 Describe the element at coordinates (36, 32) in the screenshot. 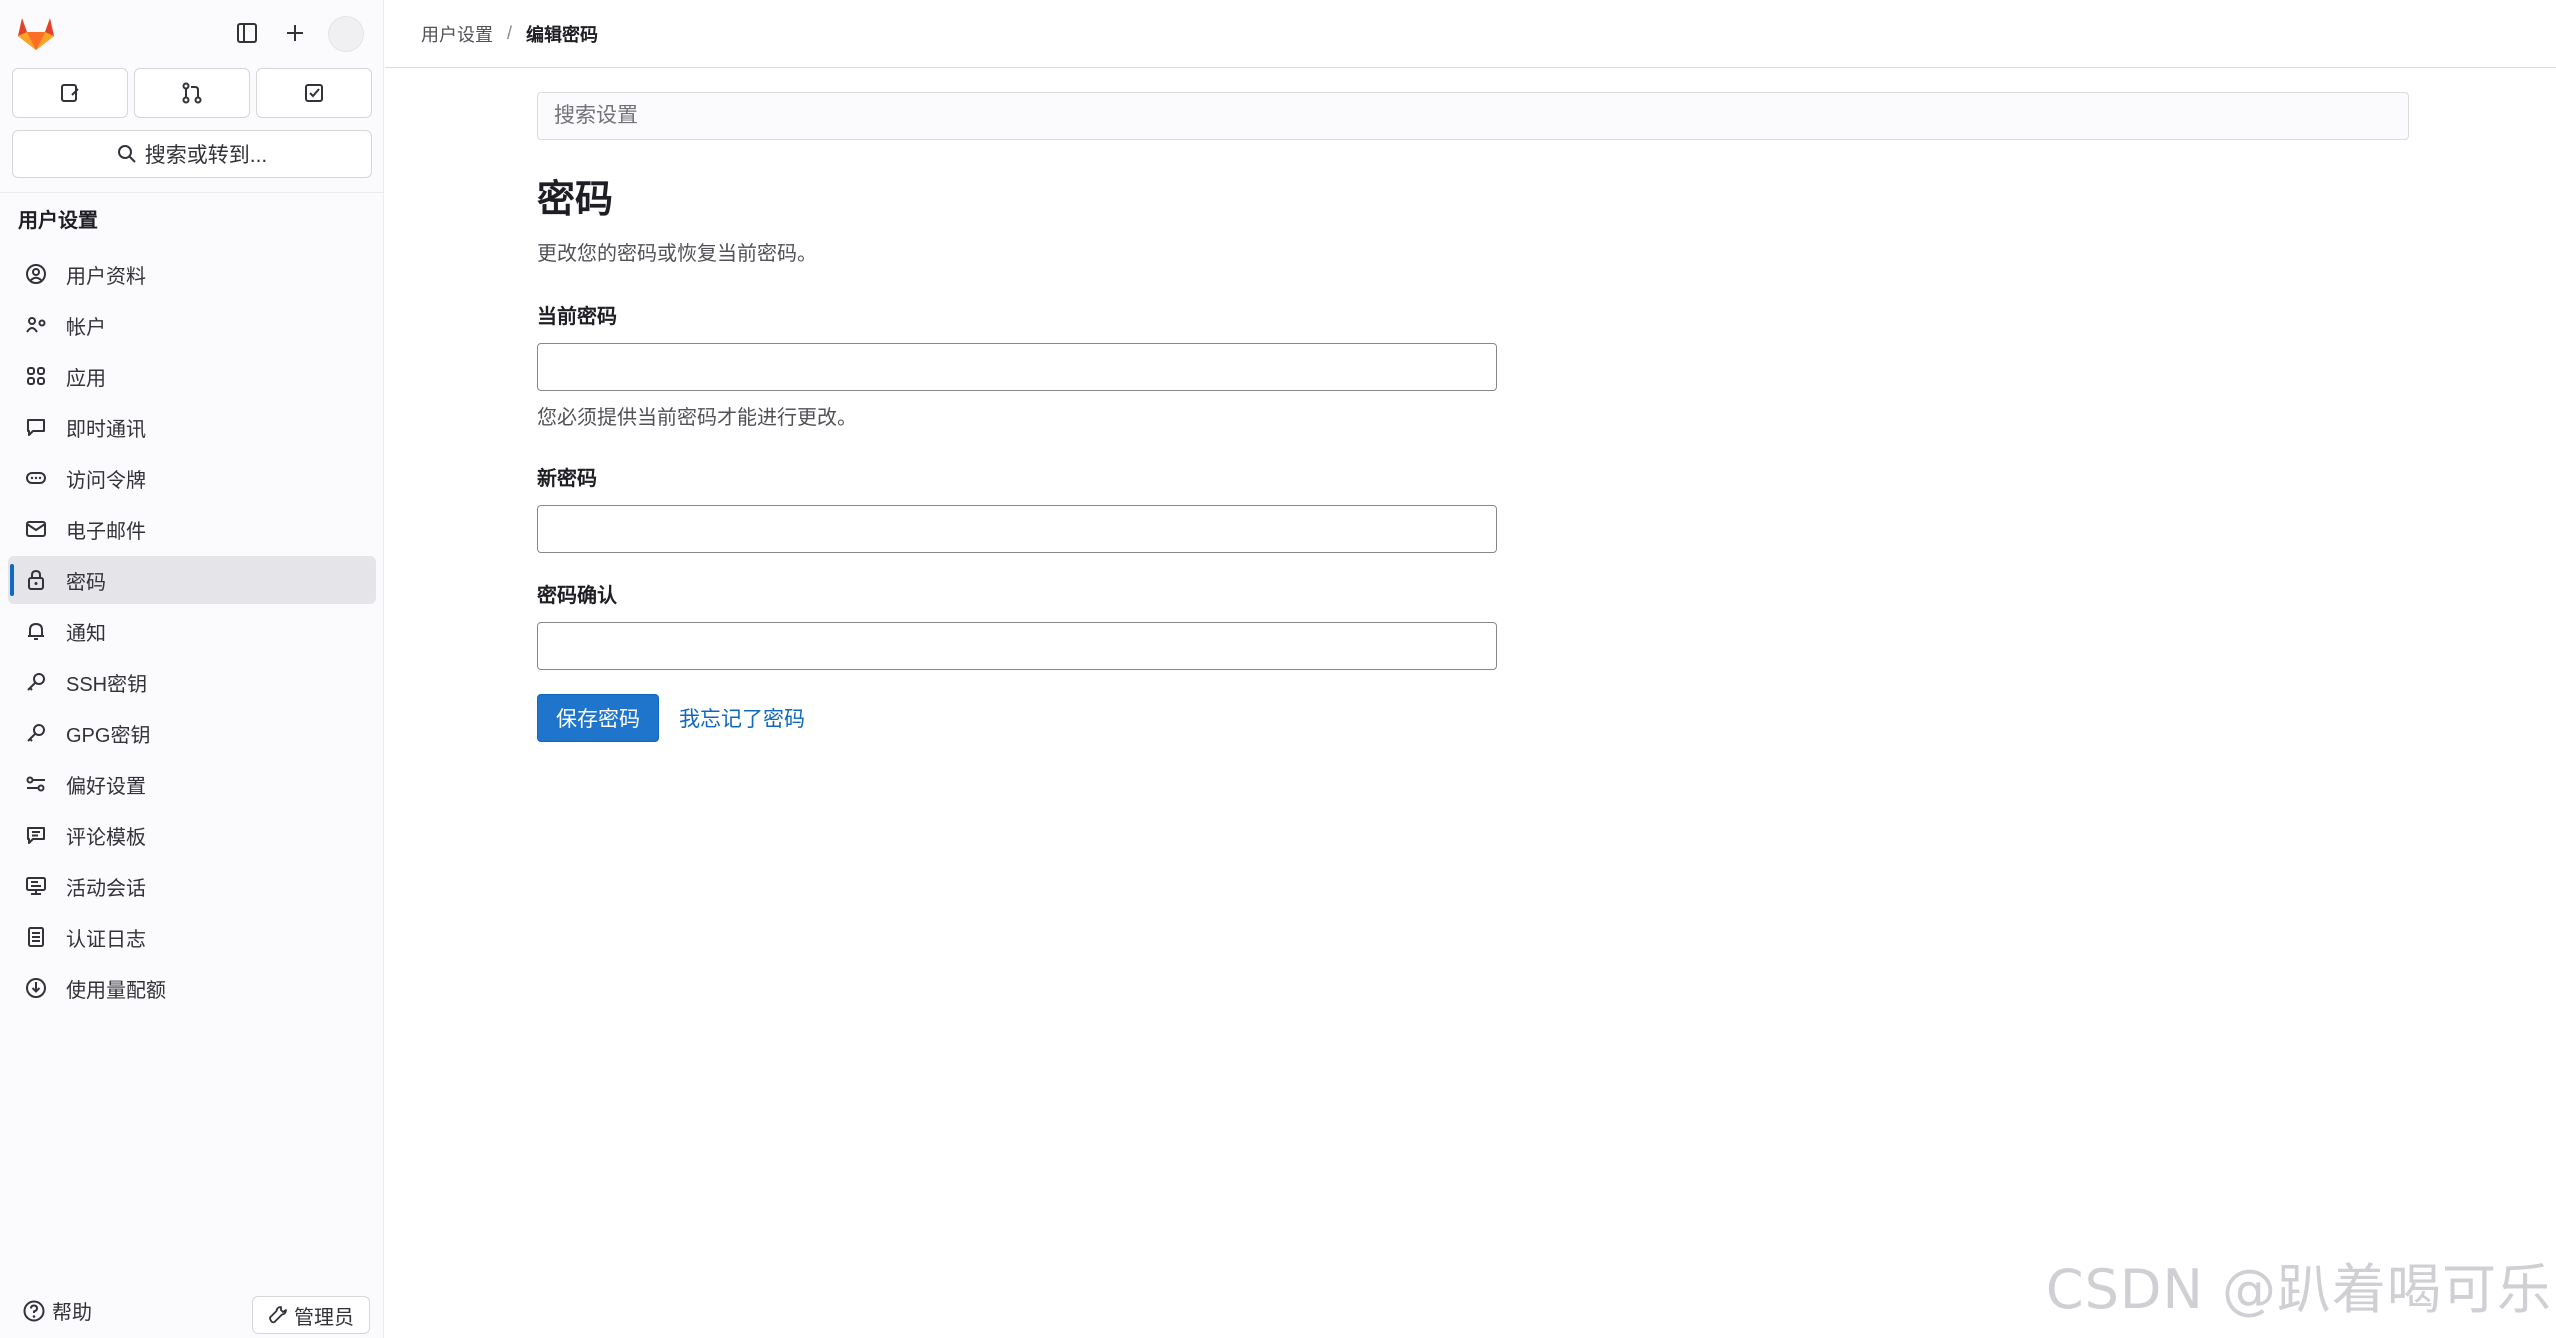

I see `gitlab-logo-icon` at that location.